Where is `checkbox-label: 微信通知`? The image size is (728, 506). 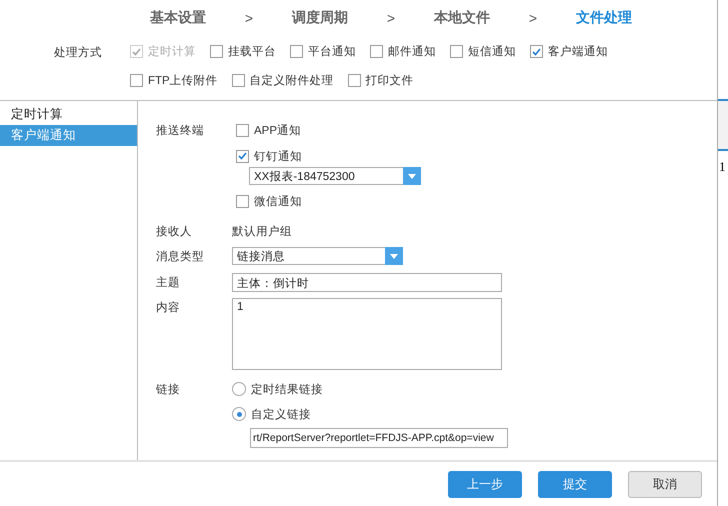
checkbox-label: 微信通知 is located at coordinates (278, 201).